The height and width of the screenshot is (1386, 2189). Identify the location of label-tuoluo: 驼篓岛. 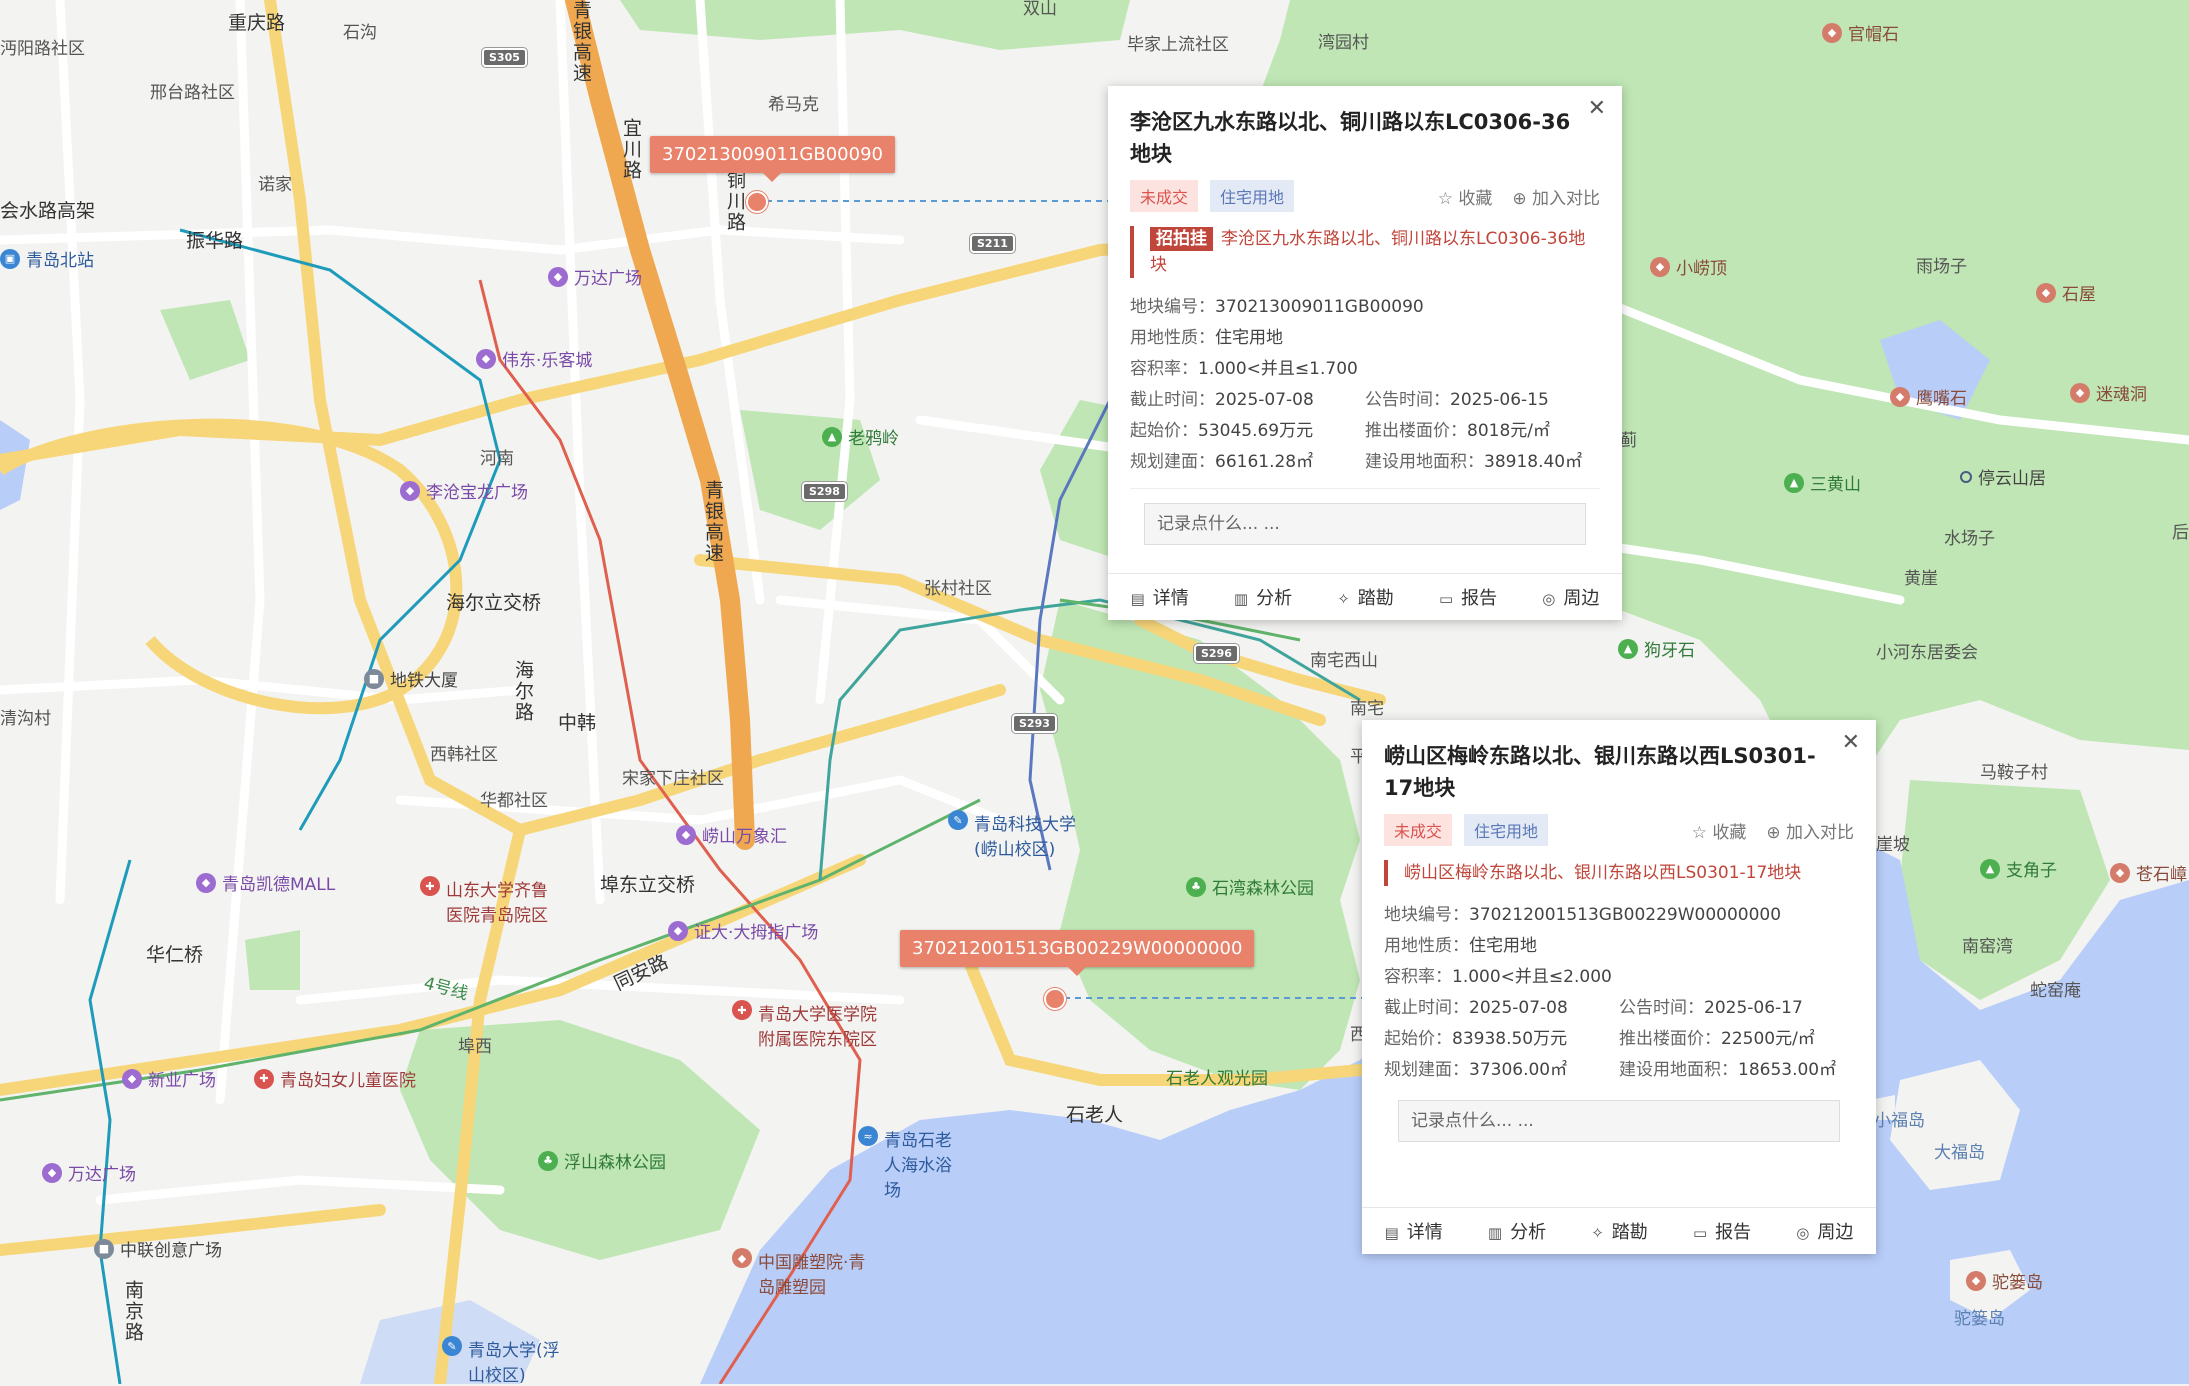
(1979, 1319).